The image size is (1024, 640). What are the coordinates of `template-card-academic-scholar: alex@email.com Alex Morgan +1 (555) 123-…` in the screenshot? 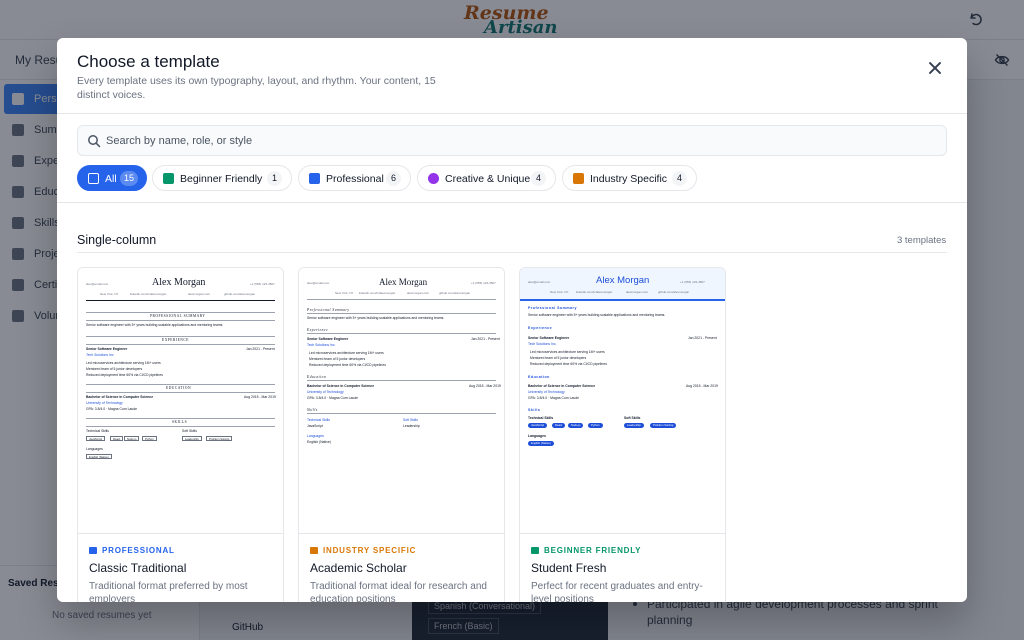 It's located at (401, 434).